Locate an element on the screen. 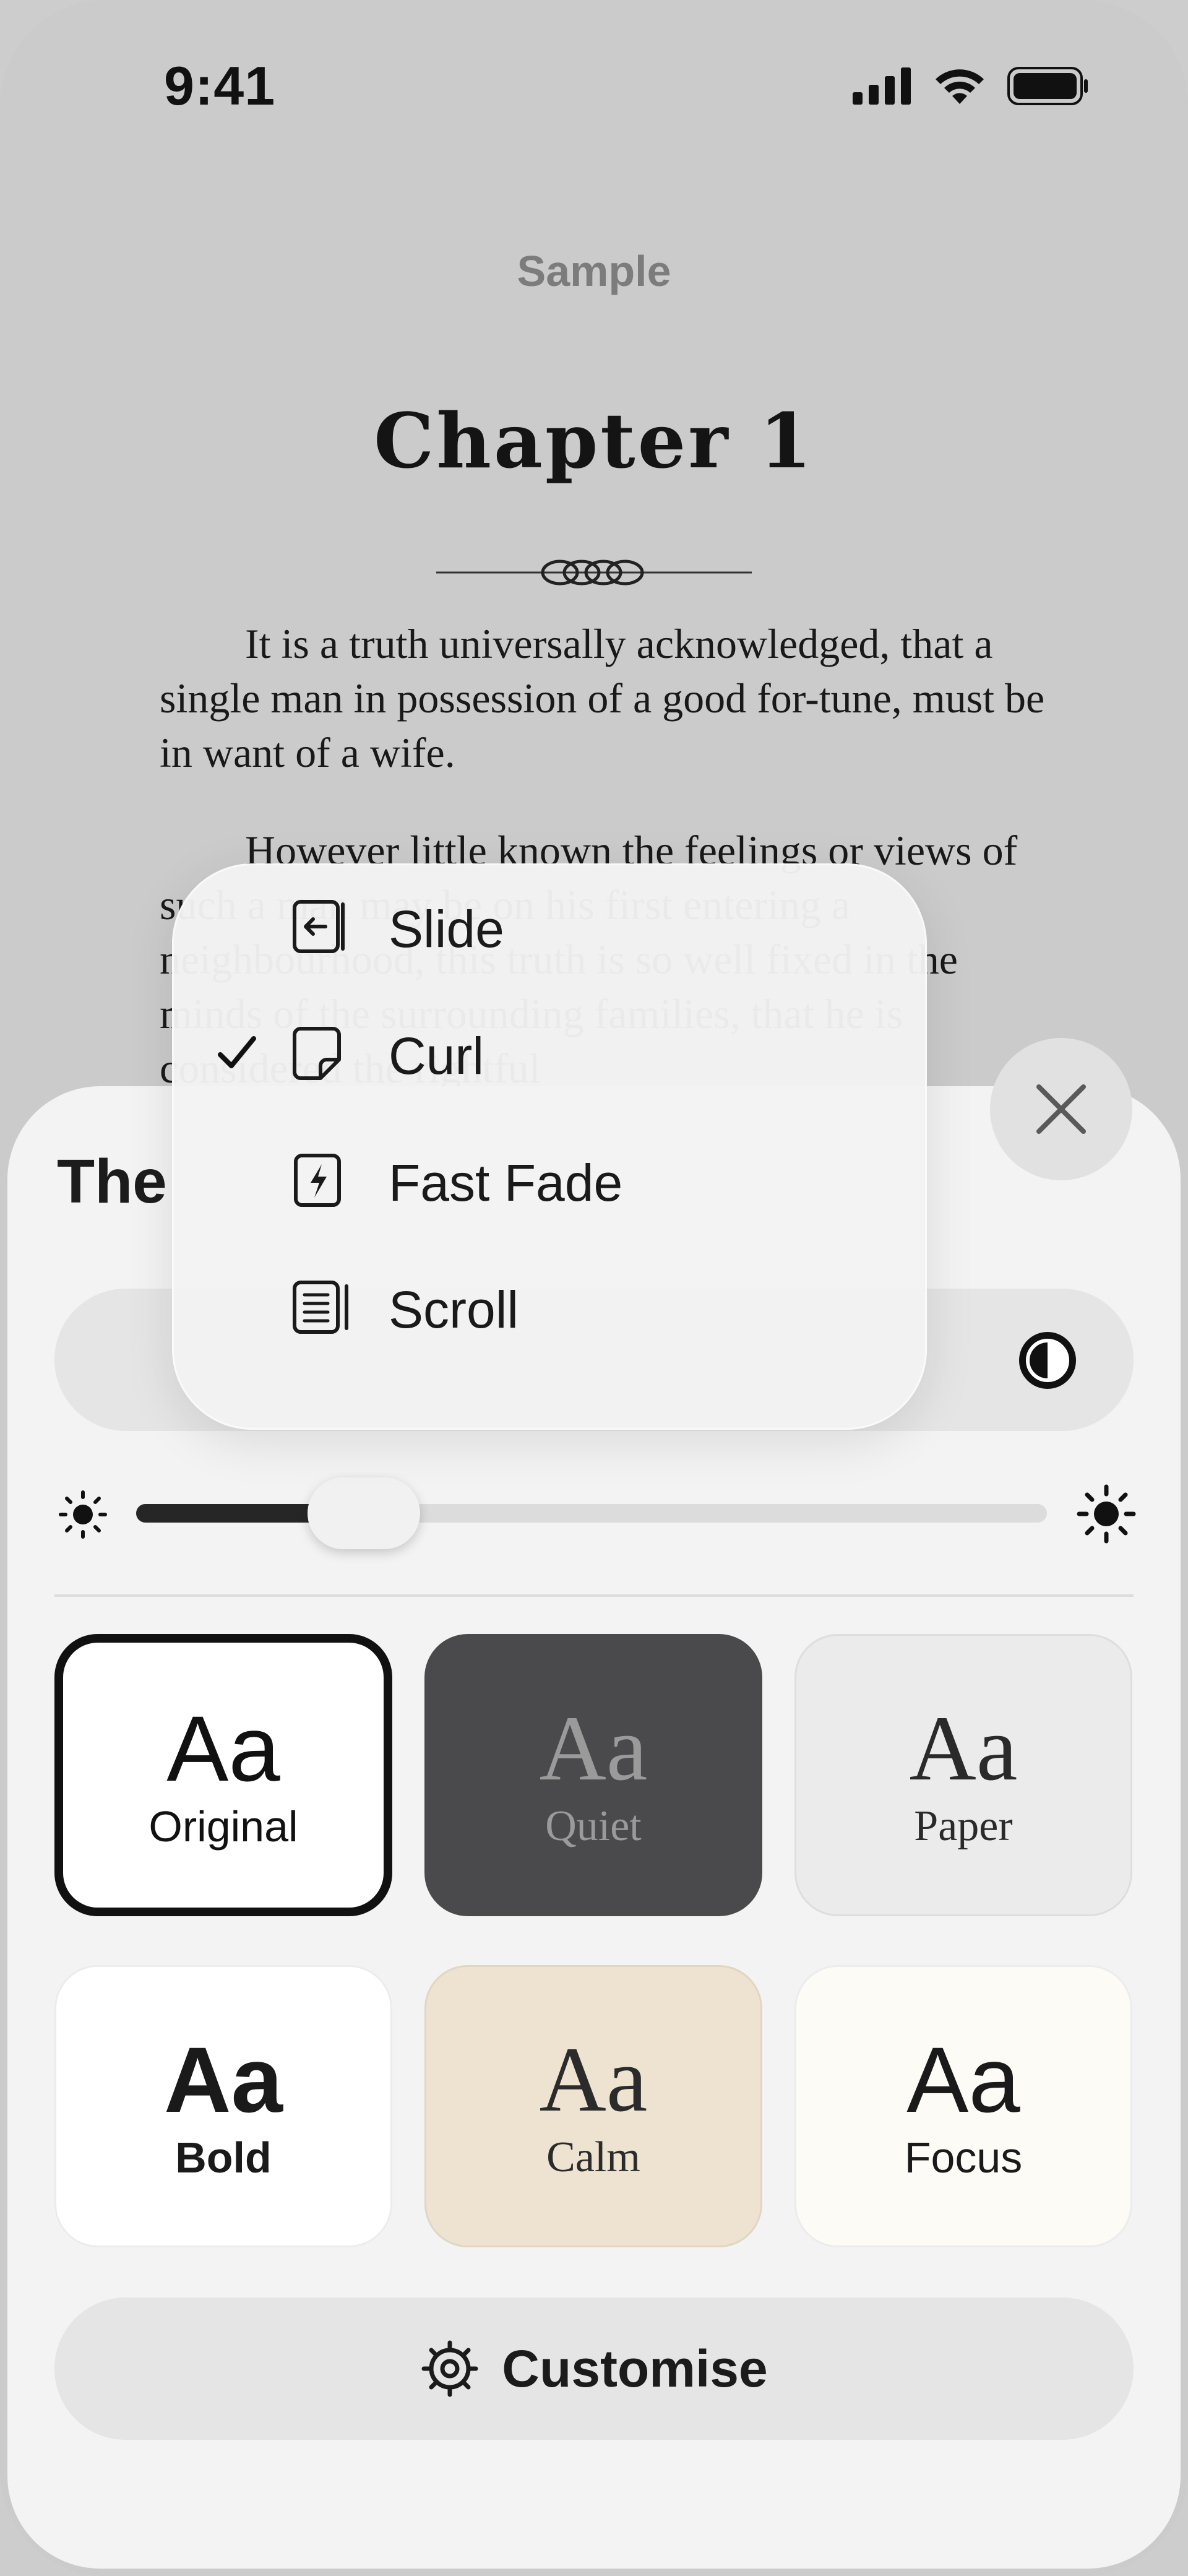 The image size is (1188, 2576). menu-item-fast-fade: Fast Fade is located at coordinates (549, 1180).